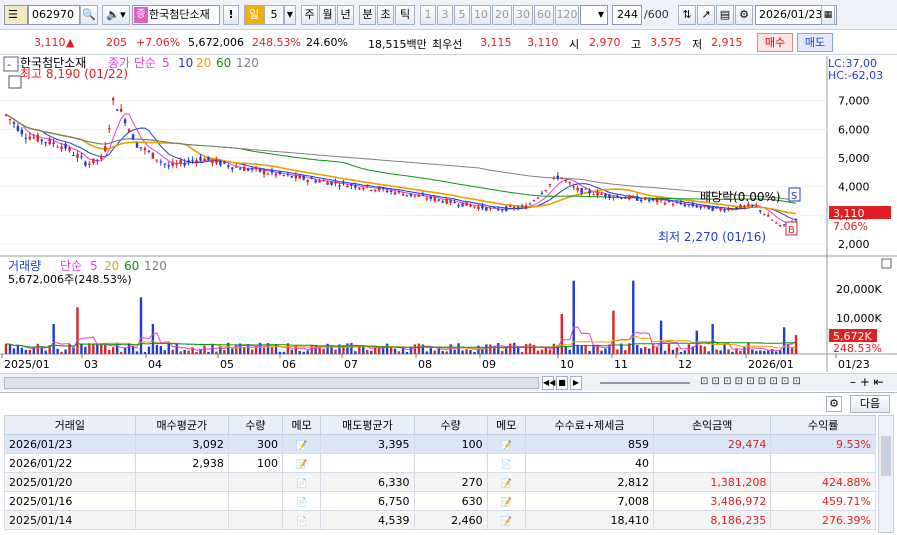  Describe the element at coordinates (562, 383) in the screenshot. I see `stop-icon: ■` at that location.